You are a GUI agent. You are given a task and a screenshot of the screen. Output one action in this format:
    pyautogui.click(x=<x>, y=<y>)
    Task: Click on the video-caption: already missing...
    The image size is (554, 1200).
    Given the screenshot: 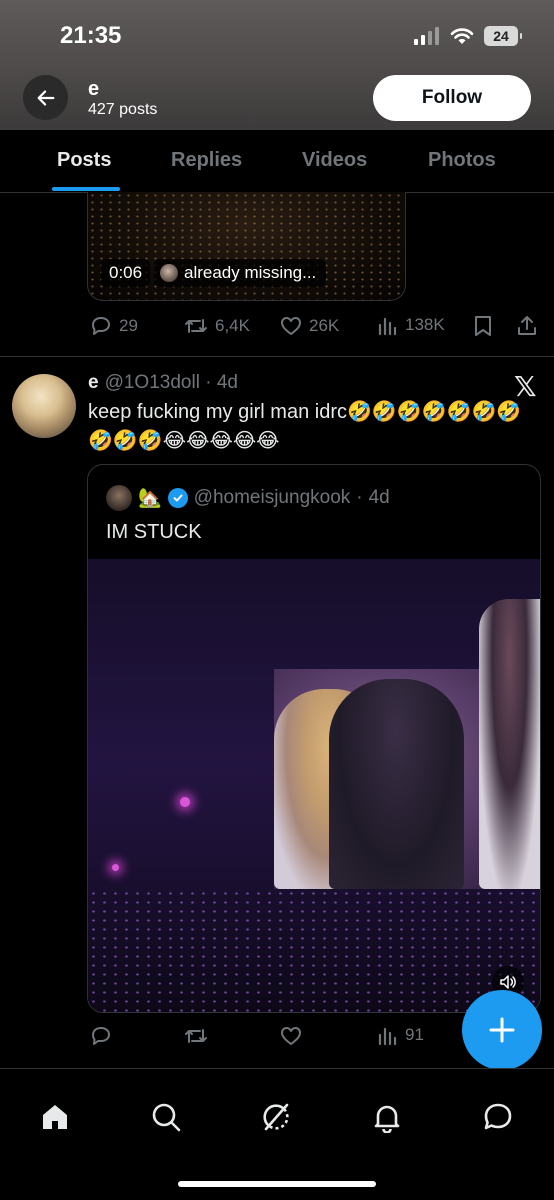 What is the action you would take?
    pyautogui.click(x=240, y=273)
    